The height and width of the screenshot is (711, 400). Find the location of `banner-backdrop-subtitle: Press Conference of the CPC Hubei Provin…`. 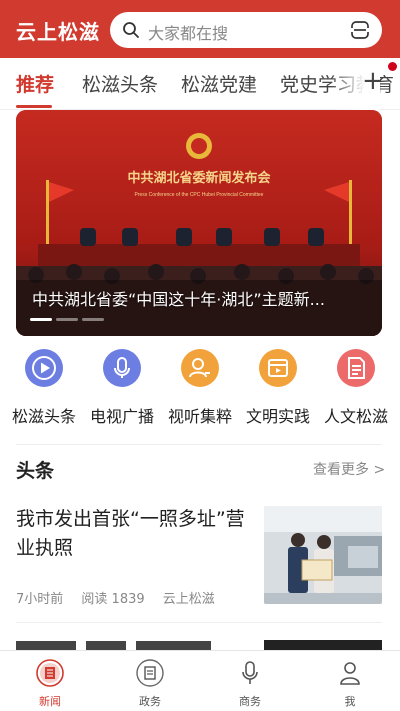

banner-backdrop-subtitle: Press Conference of the CPC Hubei Provin… is located at coordinates (199, 195).